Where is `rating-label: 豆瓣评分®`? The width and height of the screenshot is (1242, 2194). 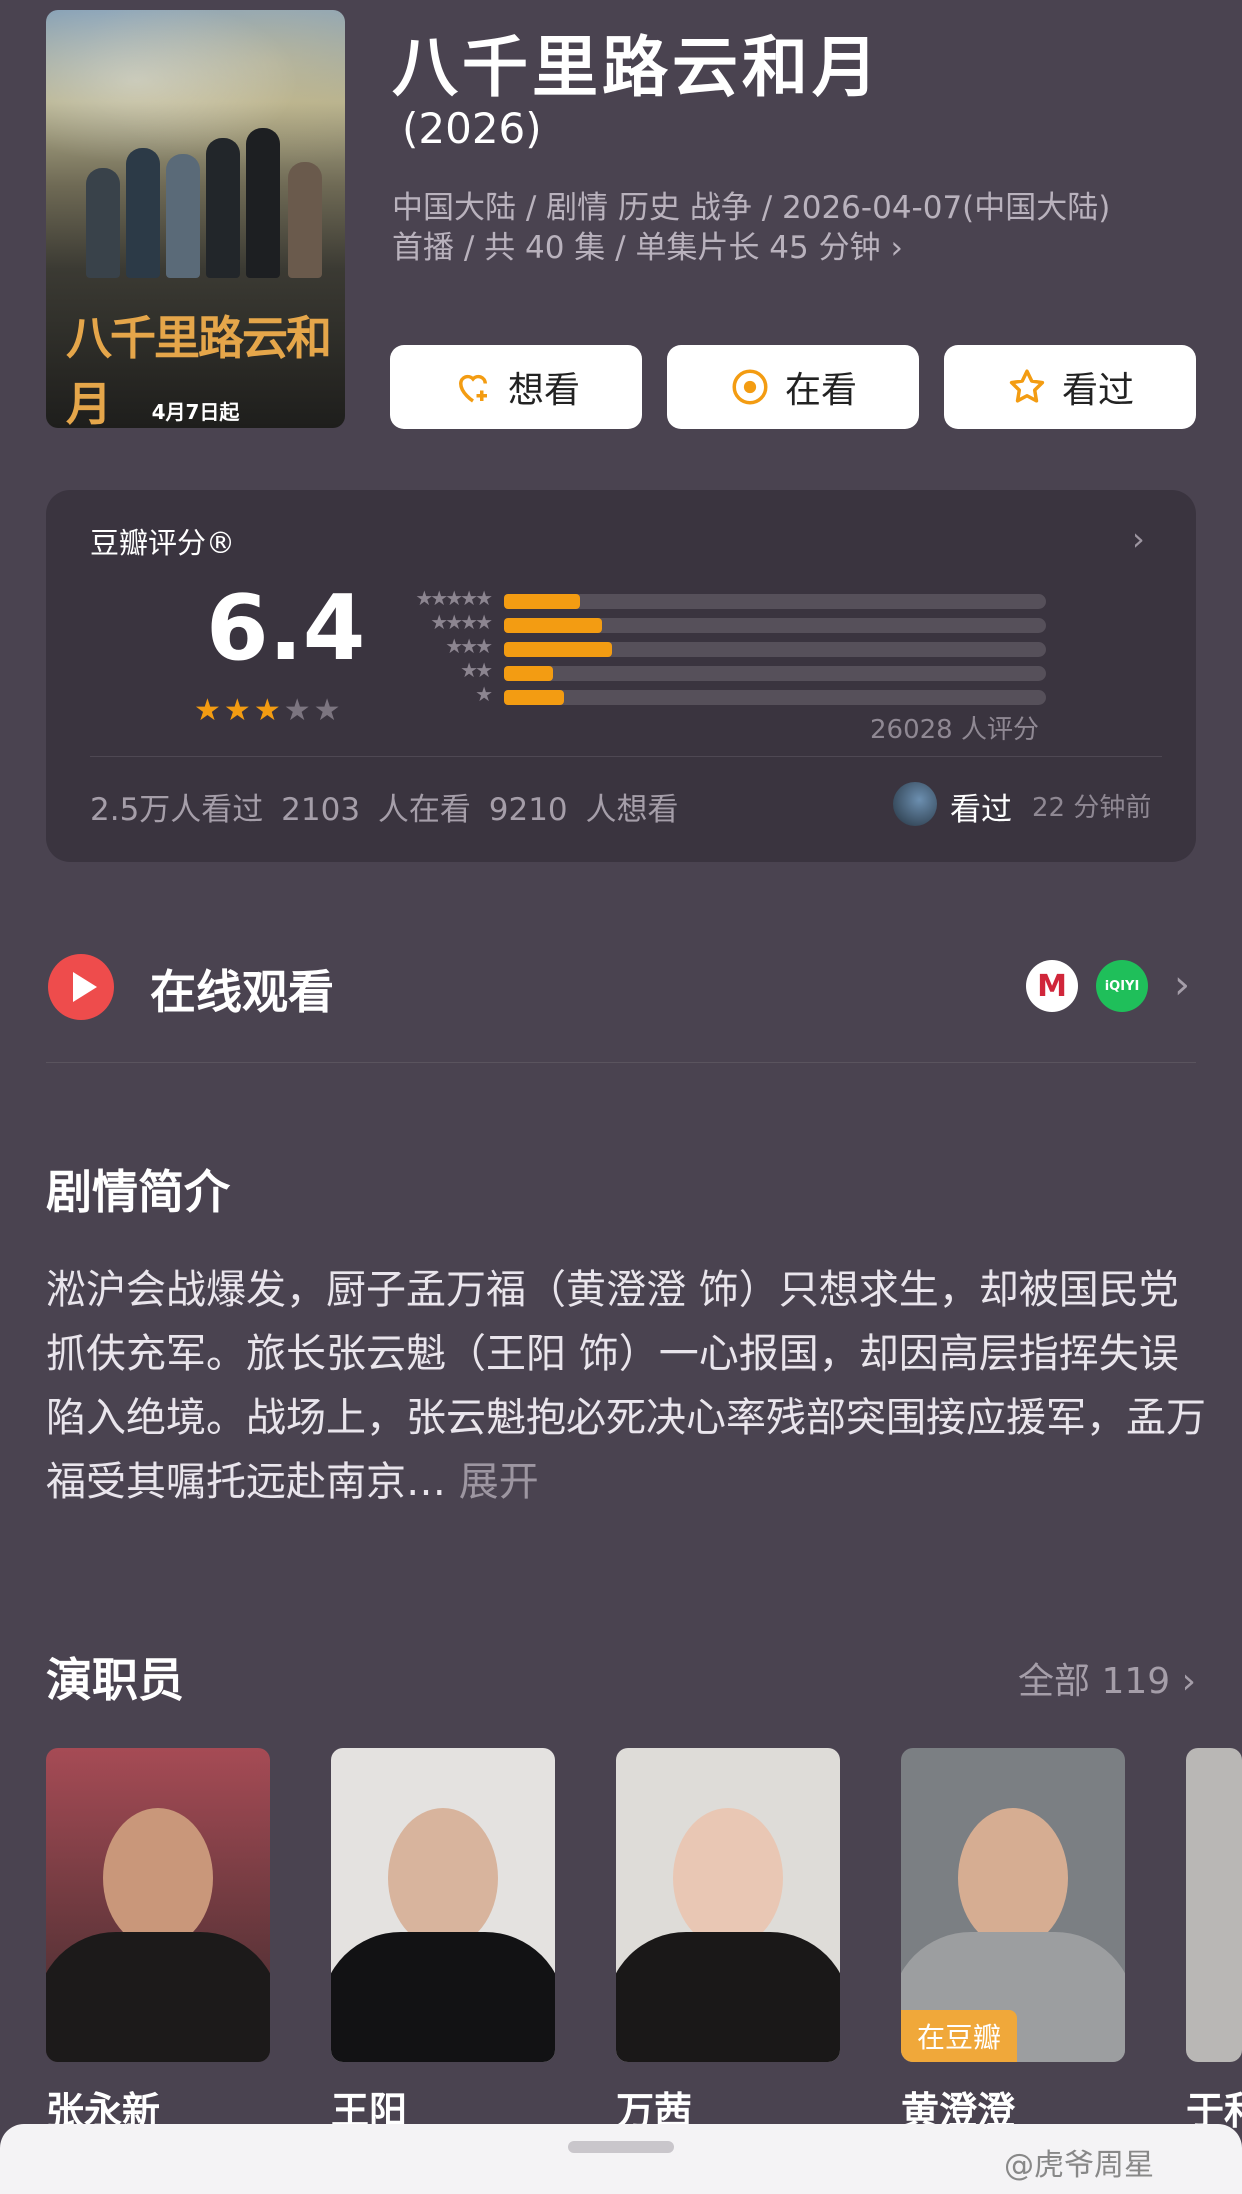
rating-label: 豆瓣评分® is located at coordinates (163, 543).